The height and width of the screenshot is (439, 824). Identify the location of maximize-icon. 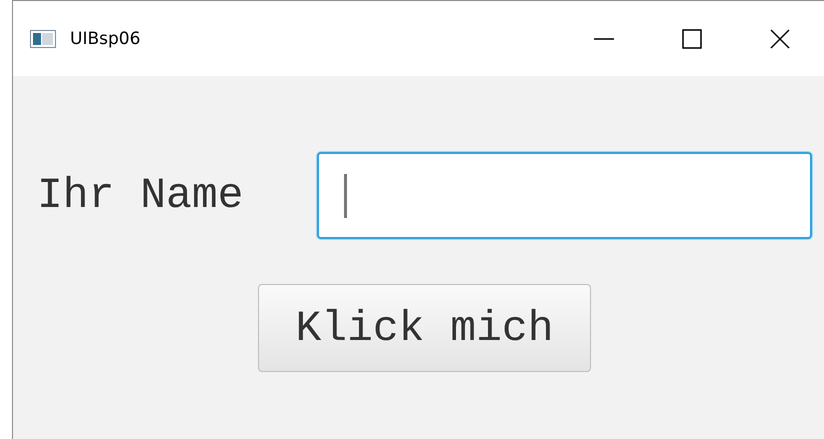
(692, 39).